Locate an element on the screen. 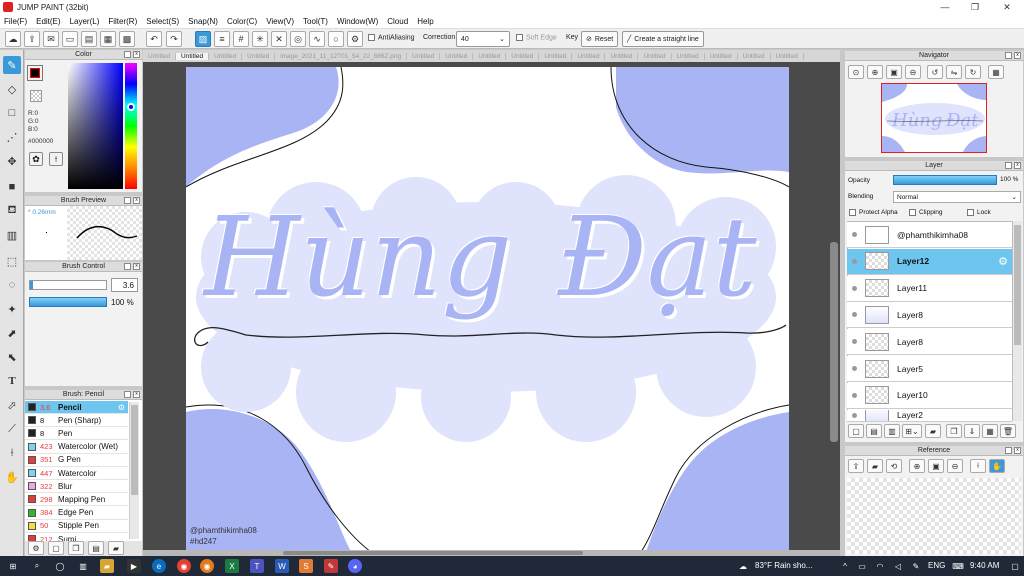 This screenshot has height=576, width=1024. comment-icon: ✉ is located at coordinates (51, 39).